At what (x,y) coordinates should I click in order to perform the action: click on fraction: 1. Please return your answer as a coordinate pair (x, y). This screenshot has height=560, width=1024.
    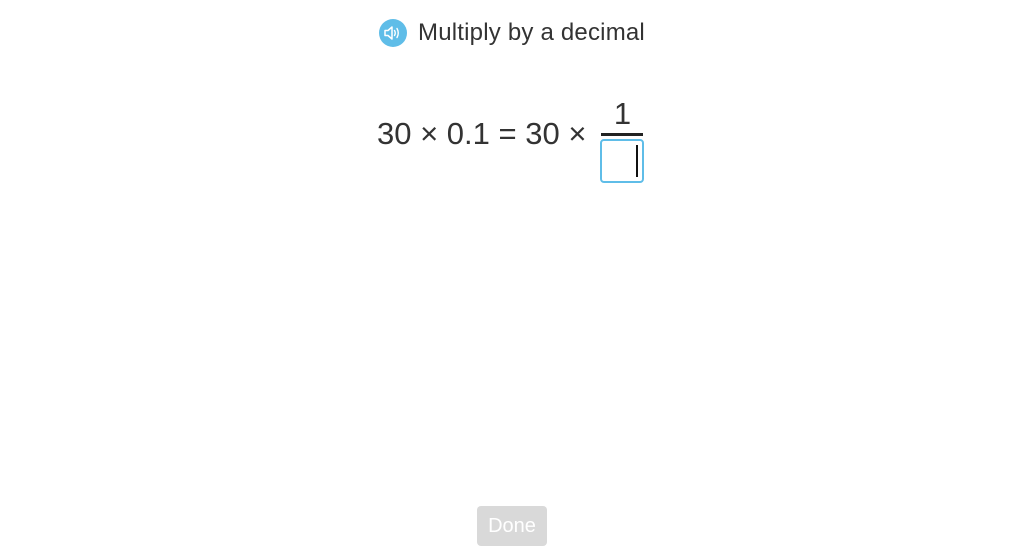
    Looking at the image, I should click on (622, 140).